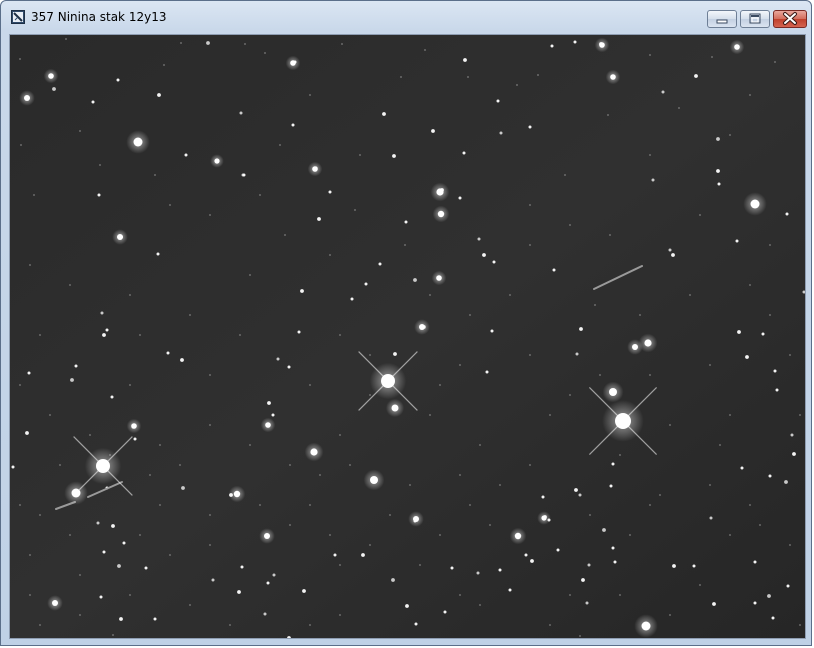 The height and width of the screenshot is (648, 814). Describe the element at coordinates (790, 19) in the screenshot. I see `close-button` at that location.